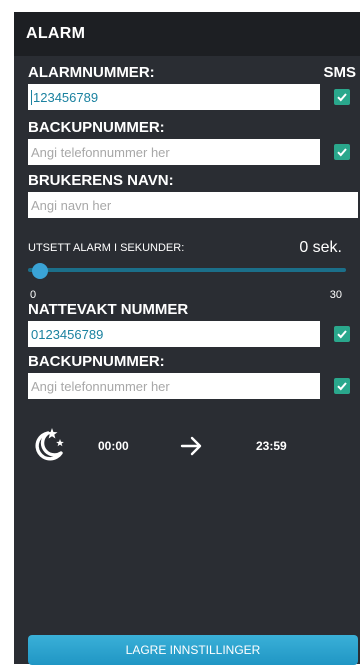  Describe the element at coordinates (100, 386) in the screenshot. I see `nightwatch-backup-placeholder: Angi telefonnummer her` at that location.